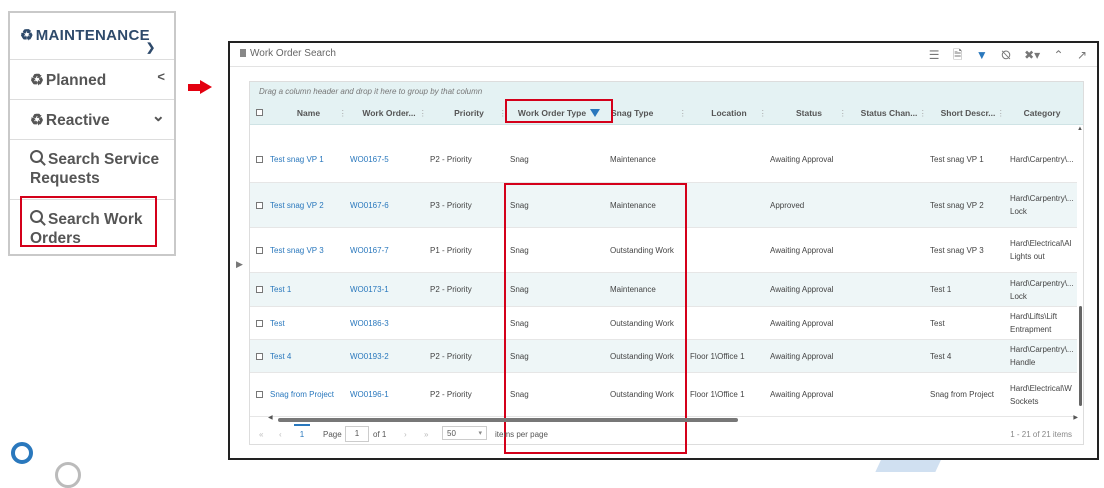  What do you see at coordinates (389, 113) in the screenshot?
I see `column-header-work-order: Work Order... ⋮` at bounding box center [389, 113].